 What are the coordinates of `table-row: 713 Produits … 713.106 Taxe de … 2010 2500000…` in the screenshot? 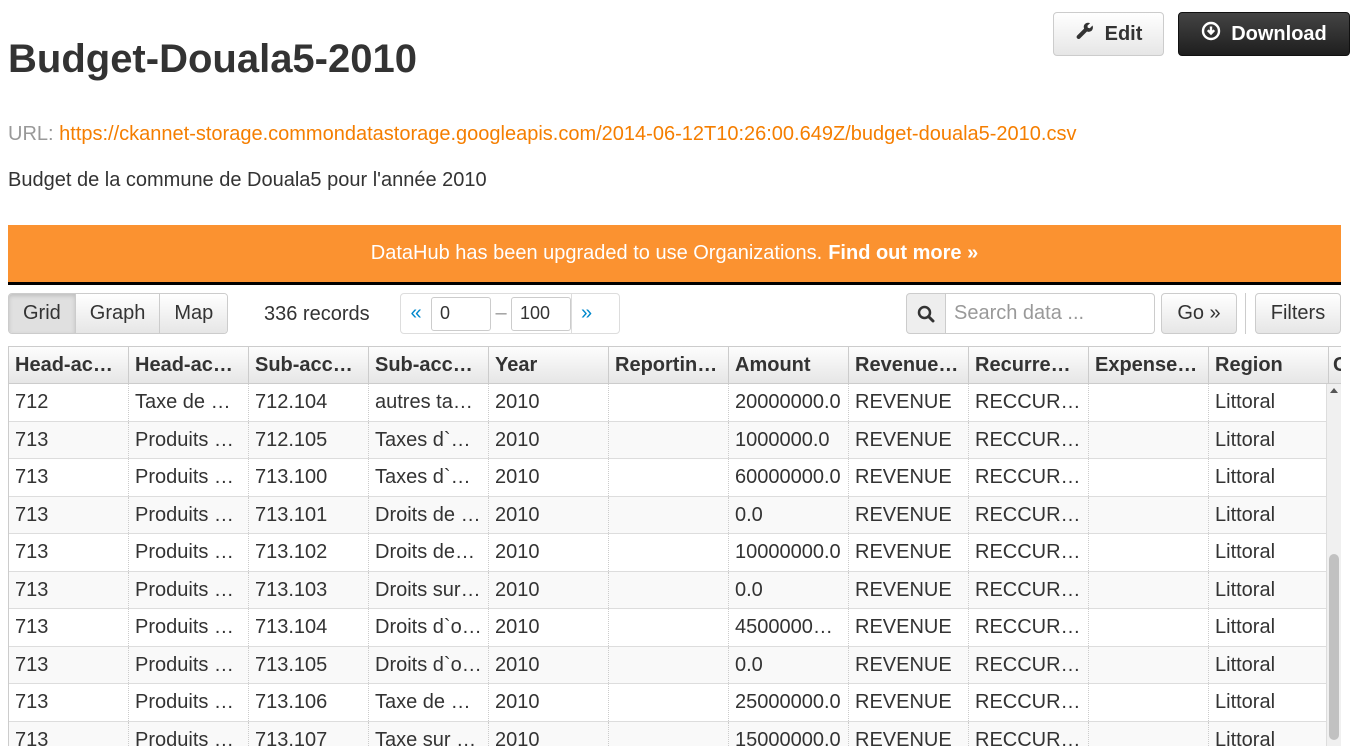 It's located at (675, 703).